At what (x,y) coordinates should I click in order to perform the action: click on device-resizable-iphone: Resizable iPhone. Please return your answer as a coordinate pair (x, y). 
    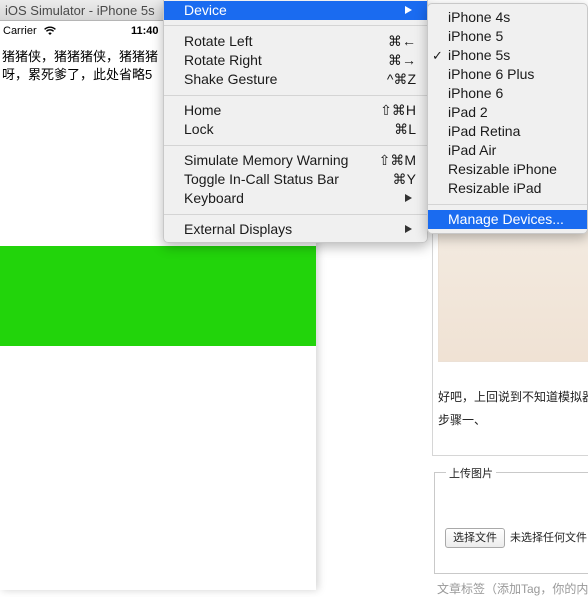
    Looking at the image, I should click on (507, 169).